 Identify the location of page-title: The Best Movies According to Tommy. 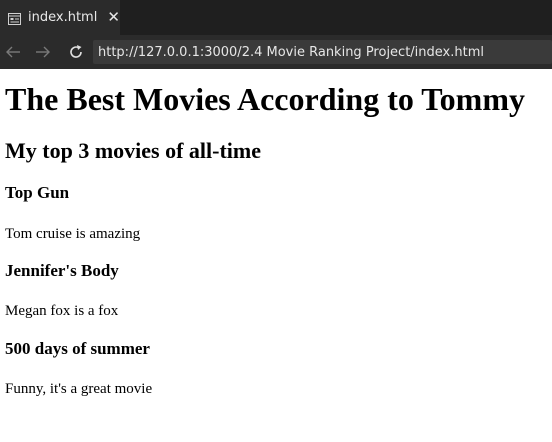
(265, 99).